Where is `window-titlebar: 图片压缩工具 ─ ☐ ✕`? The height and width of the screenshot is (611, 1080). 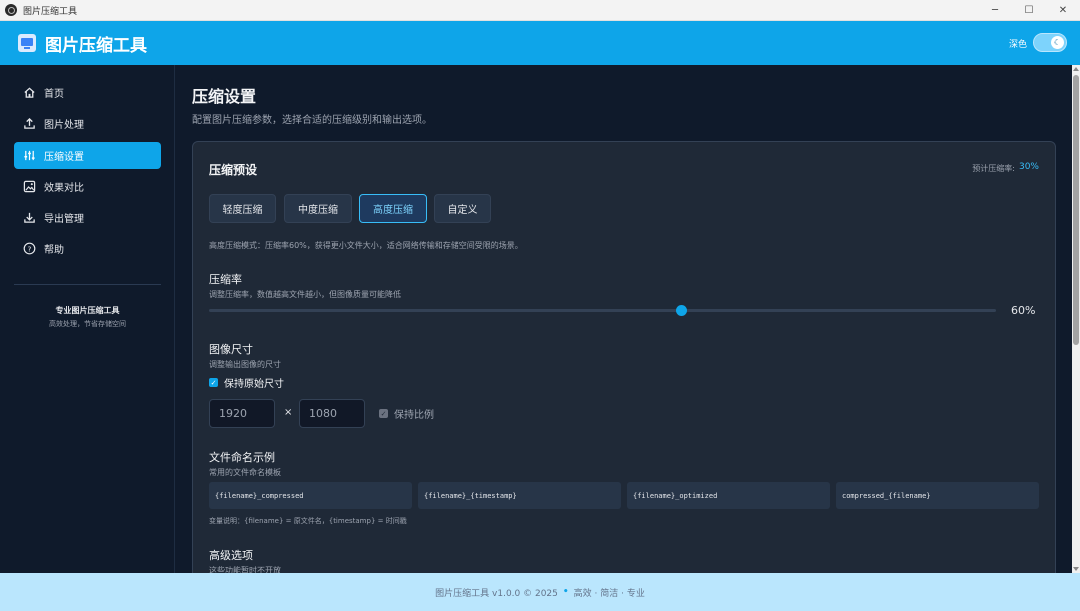 window-titlebar: 图片压缩工具 ─ ☐ ✕ is located at coordinates (540, 10).